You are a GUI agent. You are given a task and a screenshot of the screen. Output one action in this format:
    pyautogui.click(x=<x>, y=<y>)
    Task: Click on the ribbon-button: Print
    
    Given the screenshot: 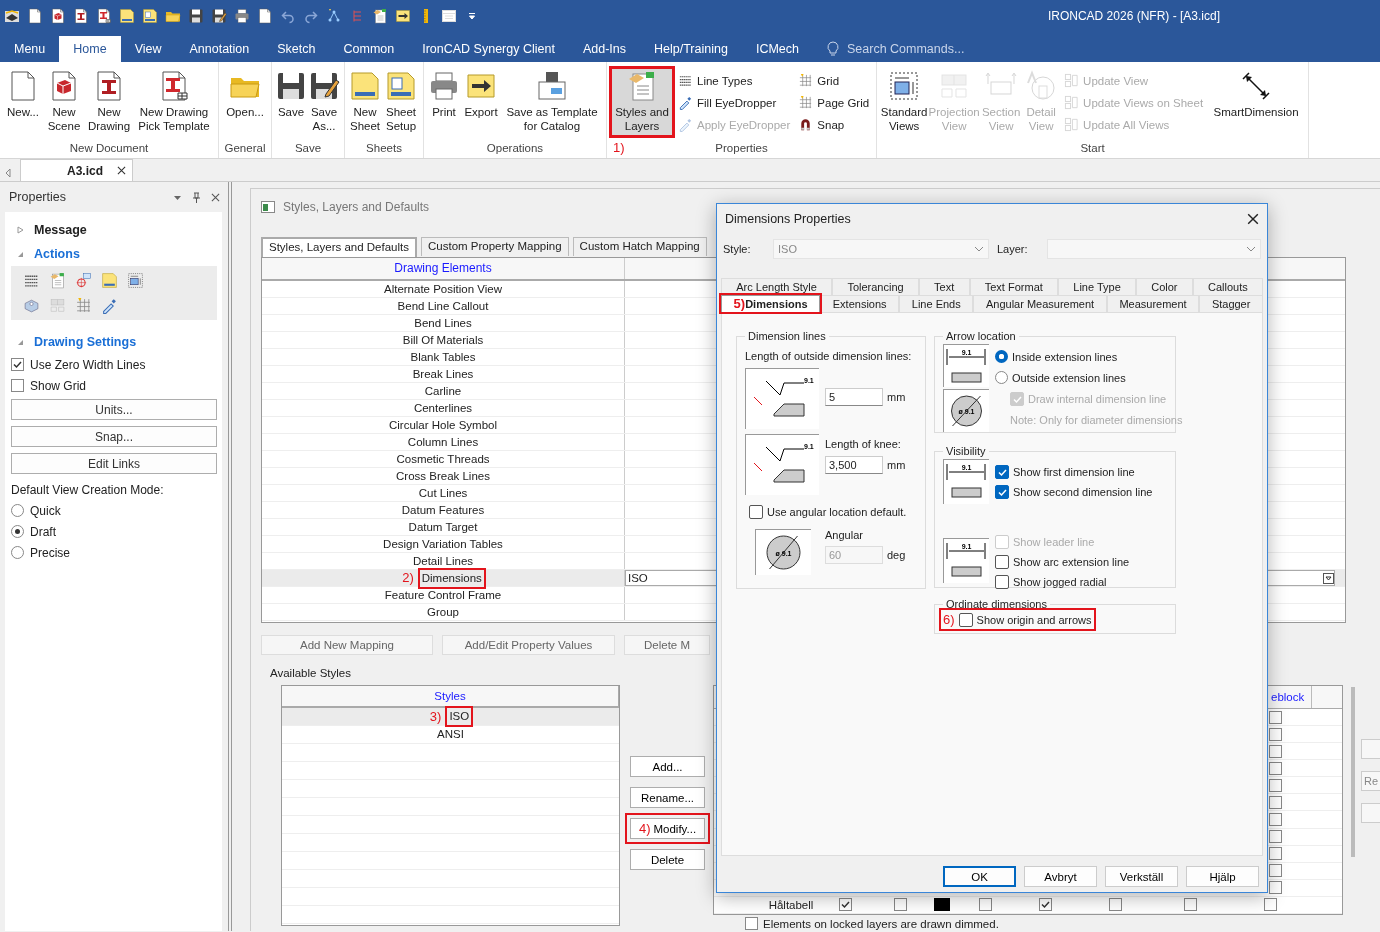 What is the action you would take?
    pyautogui.click(x=444, y=102)
    